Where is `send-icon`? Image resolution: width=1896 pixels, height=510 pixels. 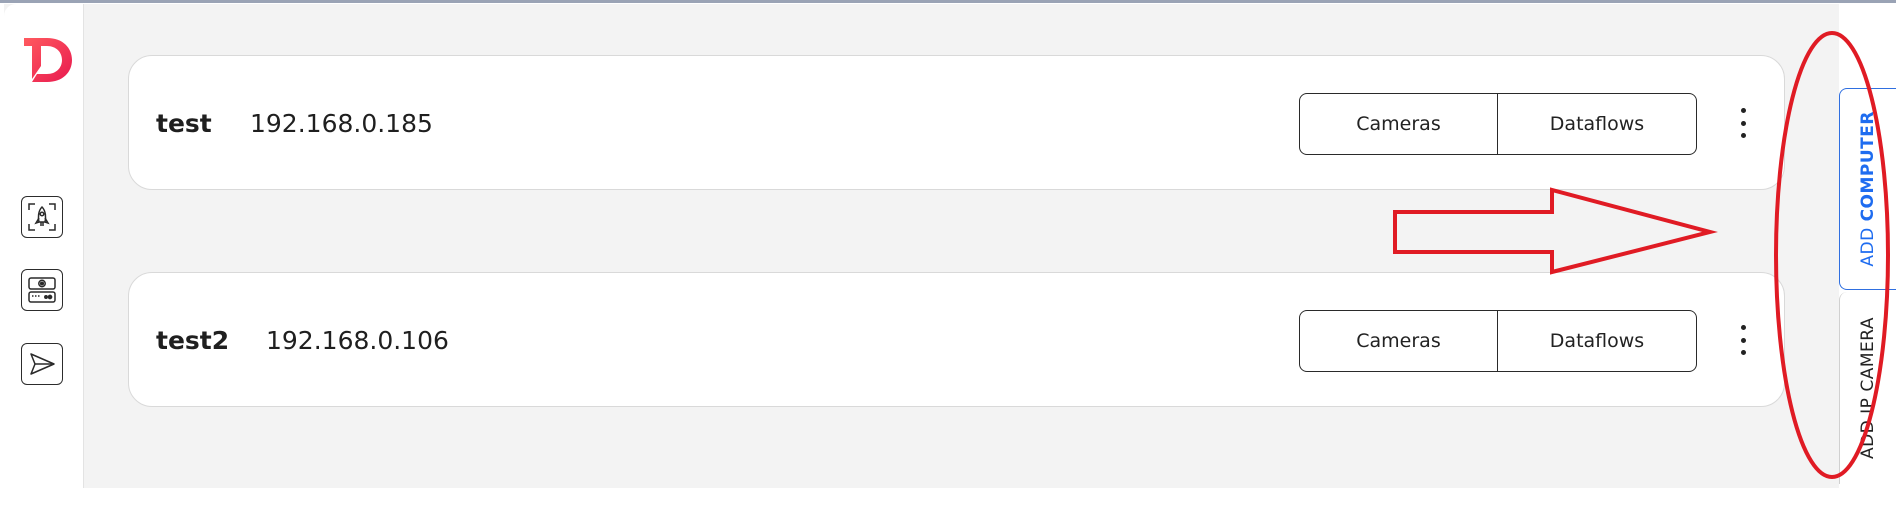
send-icon is located at coordinates (42, 364).